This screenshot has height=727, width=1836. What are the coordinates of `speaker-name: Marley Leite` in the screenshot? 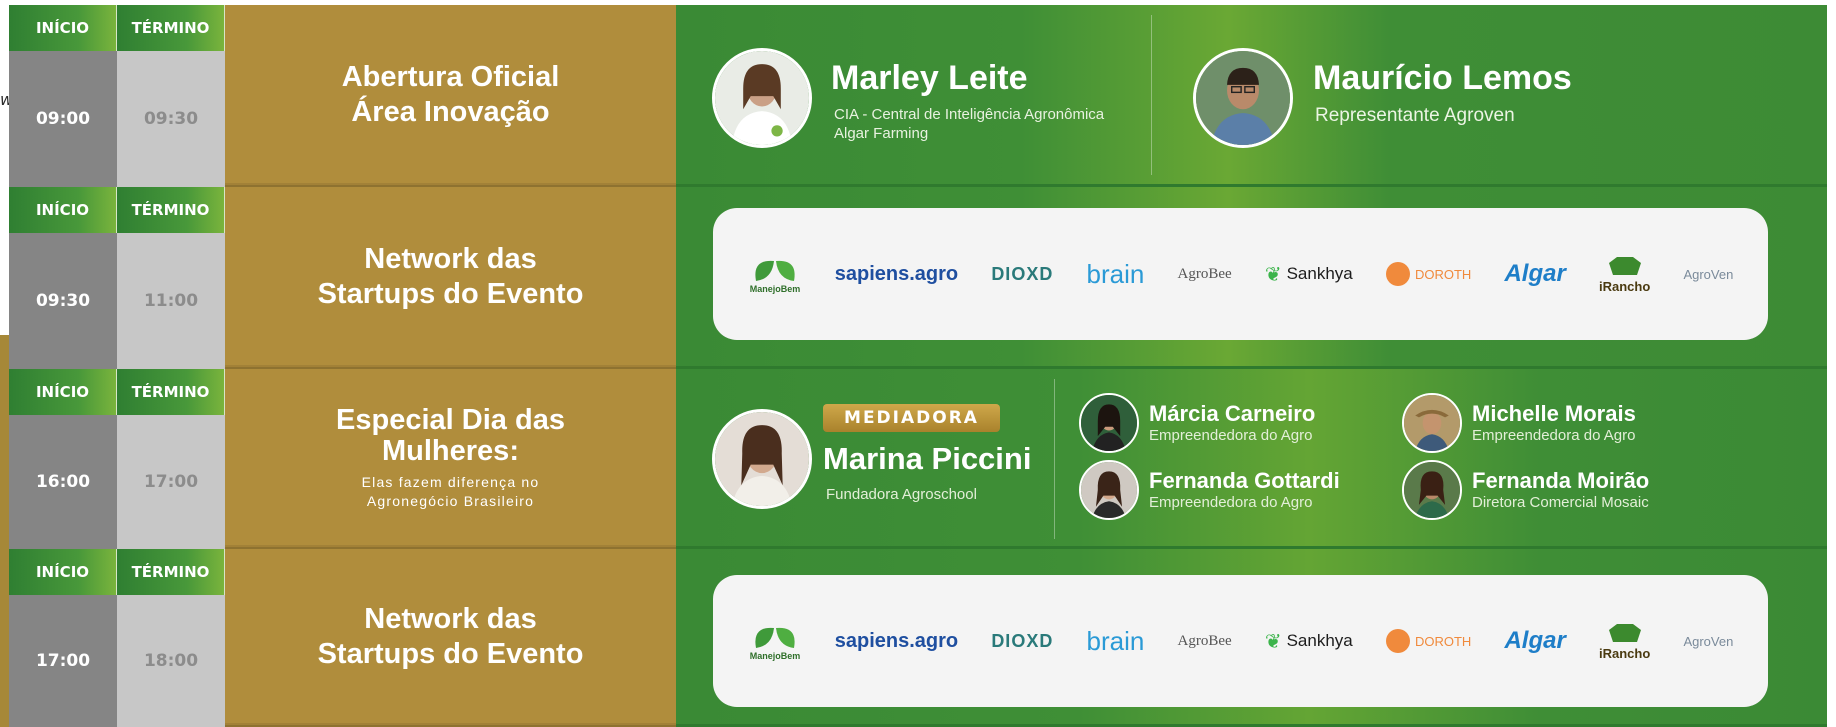 It's located at (929, 78).